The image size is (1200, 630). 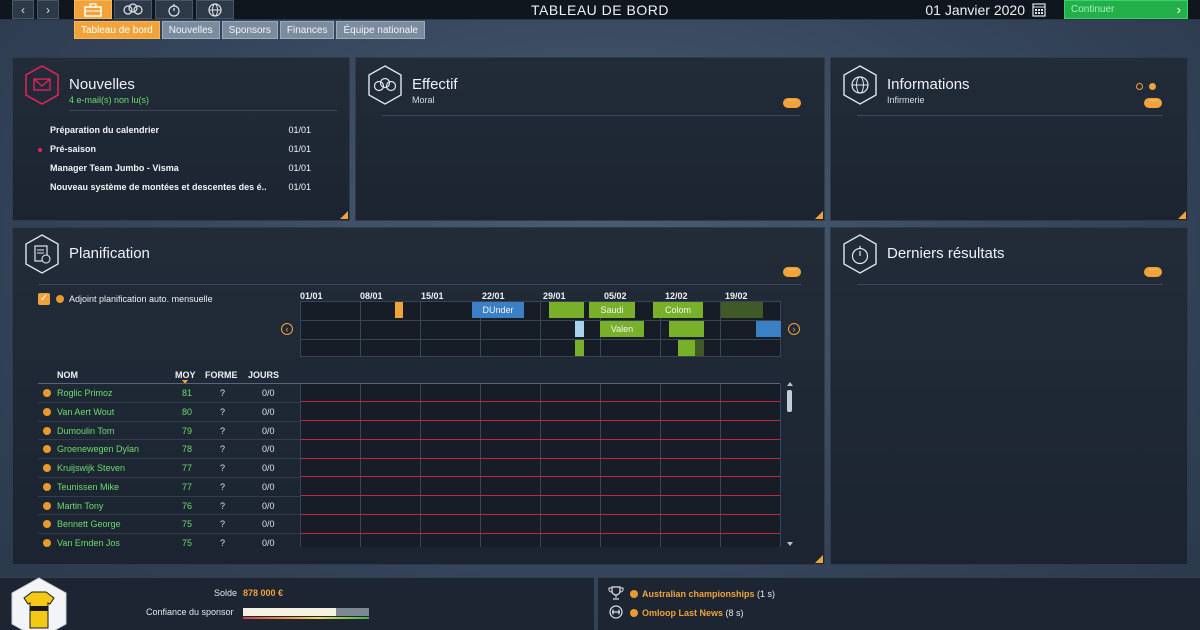 I want to click on calendar-icon, so click(x=1039, y=9).